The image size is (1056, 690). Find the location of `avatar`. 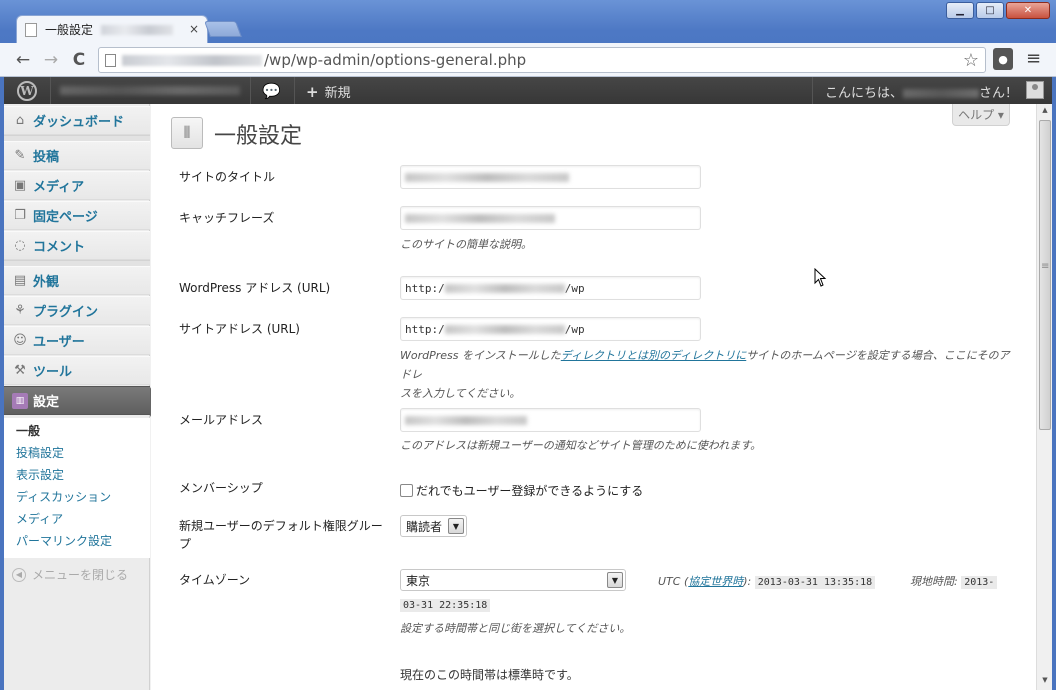

avatar is located at coordinates (1035, 90).